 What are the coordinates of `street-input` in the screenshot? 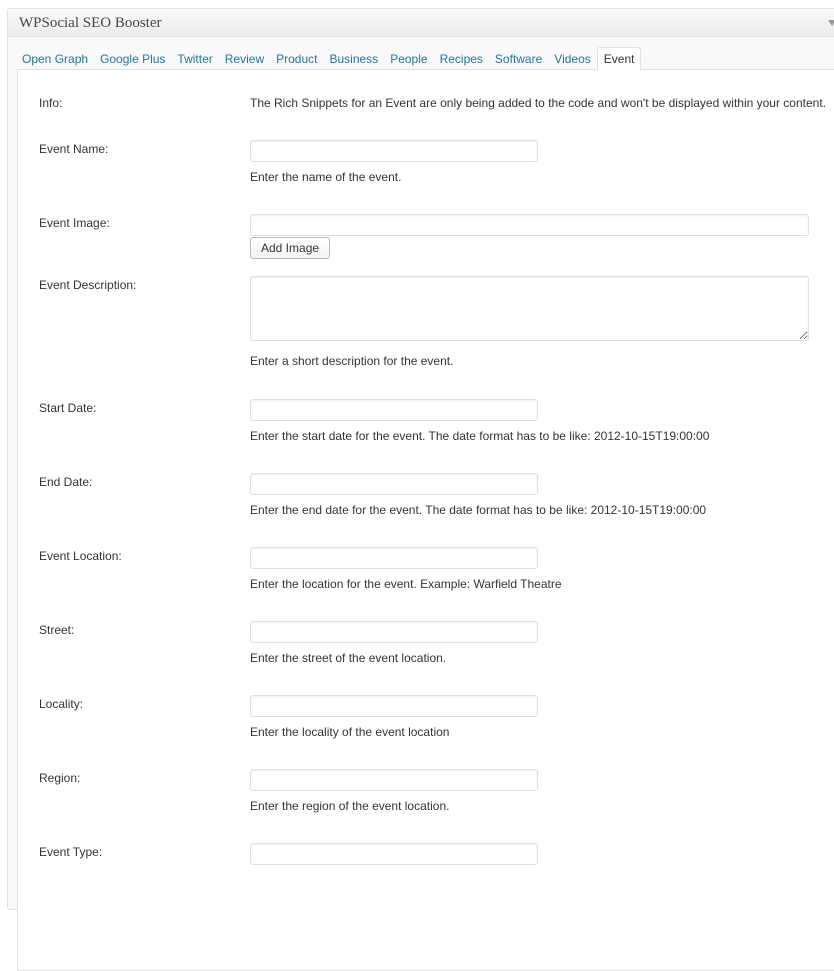 It's located at (394, 632).